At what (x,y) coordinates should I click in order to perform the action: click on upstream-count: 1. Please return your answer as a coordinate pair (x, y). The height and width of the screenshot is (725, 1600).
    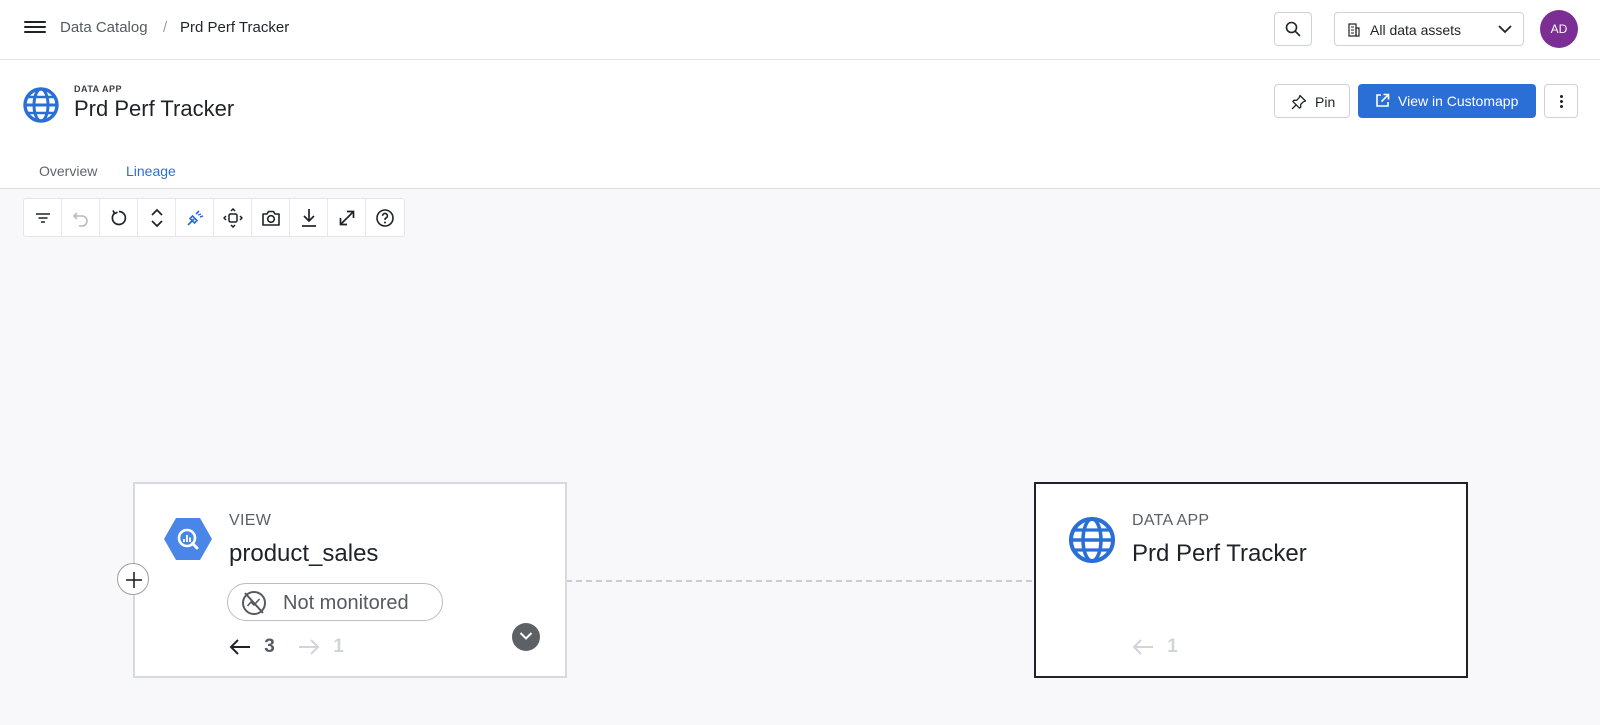
    Looking at the image, I should click on (1155, 647).